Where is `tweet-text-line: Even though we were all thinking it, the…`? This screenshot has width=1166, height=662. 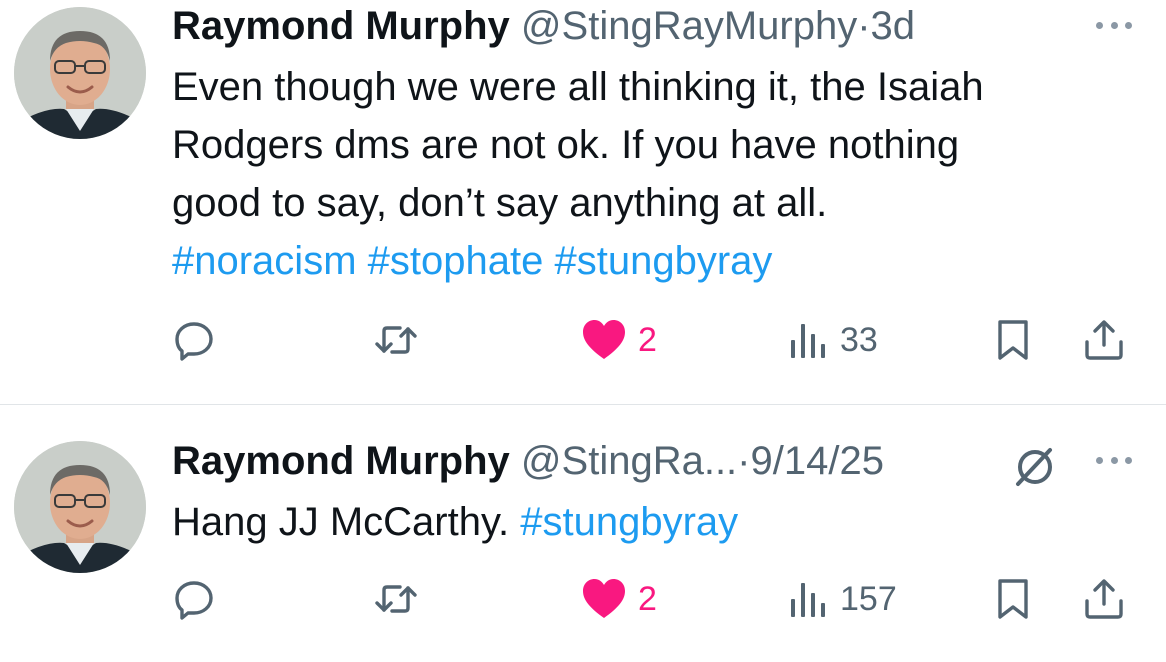
tweet-text-line: Even though we were all thinking it, the… is located at coordinates (578, 87).